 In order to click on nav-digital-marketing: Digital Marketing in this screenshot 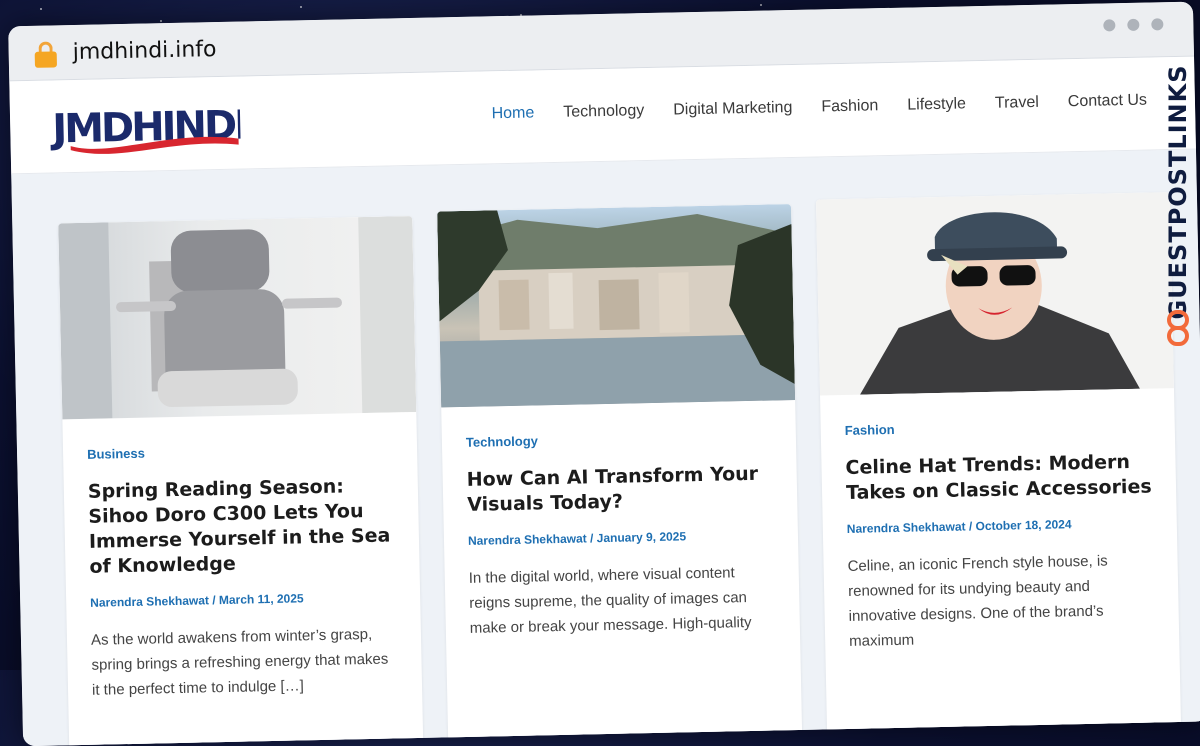, I will do `click(733, 109)`.